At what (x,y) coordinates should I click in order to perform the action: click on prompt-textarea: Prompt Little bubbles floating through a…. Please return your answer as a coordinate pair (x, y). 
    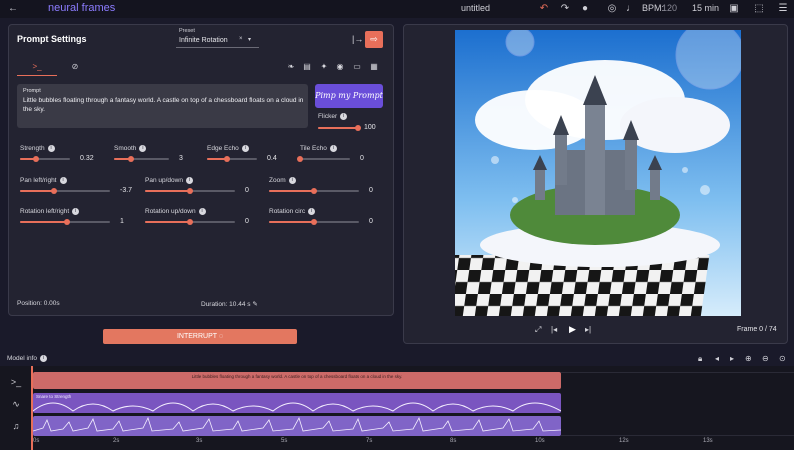
    Looking at the image, I should click on (162, 106).